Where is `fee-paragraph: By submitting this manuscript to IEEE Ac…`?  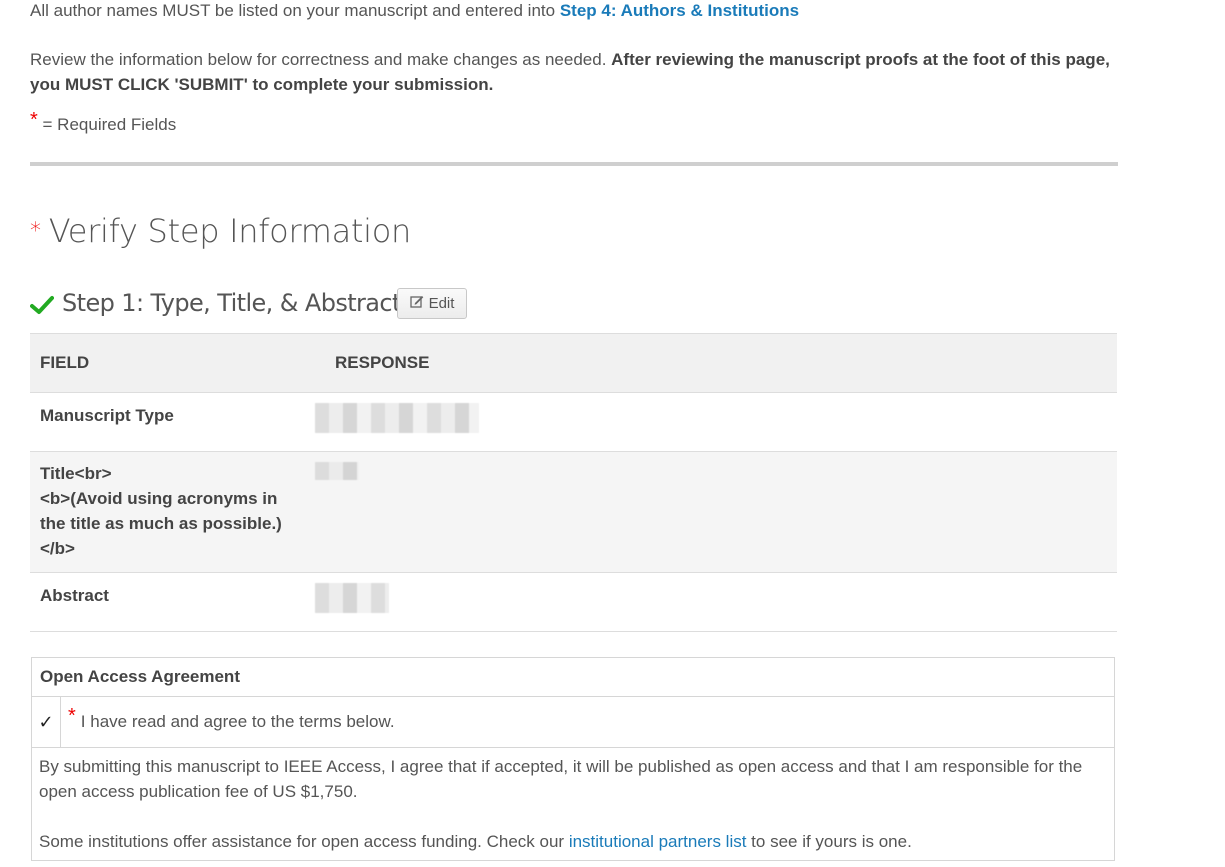 fee-paragraph: By submitting this manuscript to IEEE Ac… is located at coordinates (561, 779).